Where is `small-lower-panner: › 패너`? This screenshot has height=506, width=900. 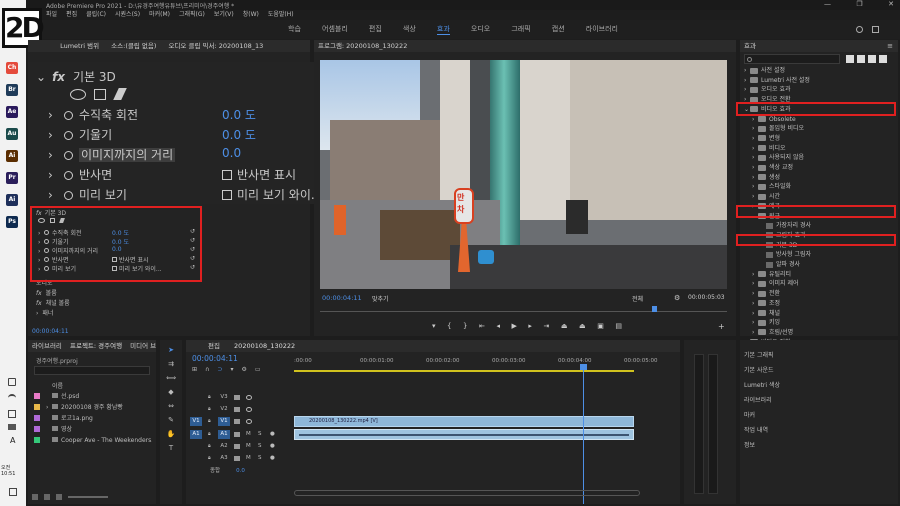
small-lower-panner: › 패너 is located at coordinates (44, 312).